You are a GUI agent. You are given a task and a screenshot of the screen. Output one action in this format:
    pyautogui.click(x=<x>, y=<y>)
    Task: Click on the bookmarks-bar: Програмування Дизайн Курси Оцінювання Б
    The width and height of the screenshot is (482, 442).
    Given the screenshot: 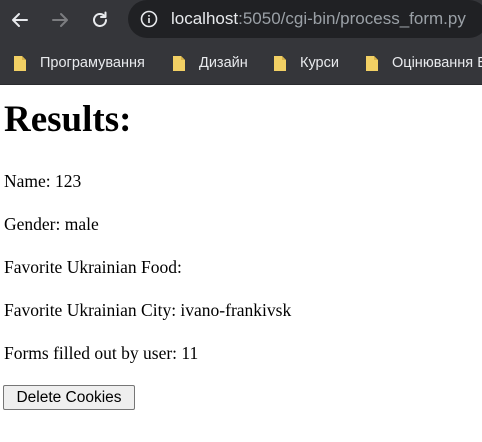 What is the action you would take?
    pyautogui.click(x=241, y=62)
    